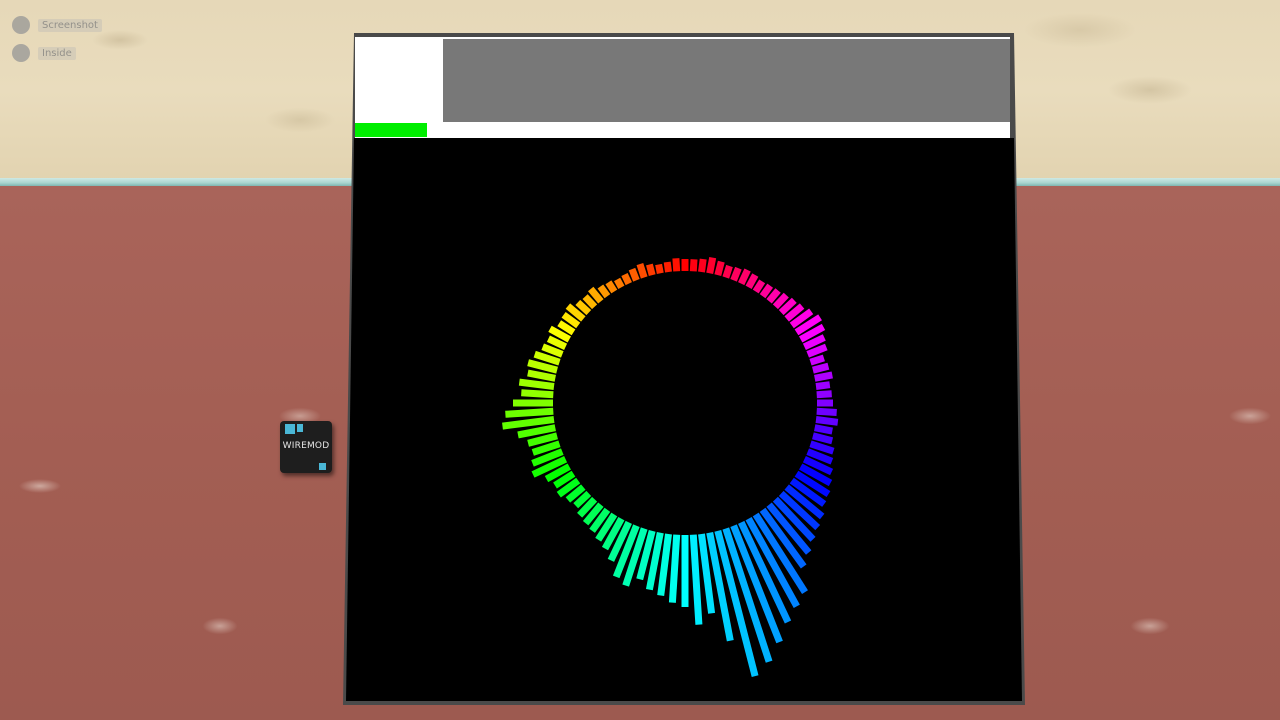 The height and width of the screenshot is (720, 1280). I want to click on hud-item-label: Inside, so click(57, 53).